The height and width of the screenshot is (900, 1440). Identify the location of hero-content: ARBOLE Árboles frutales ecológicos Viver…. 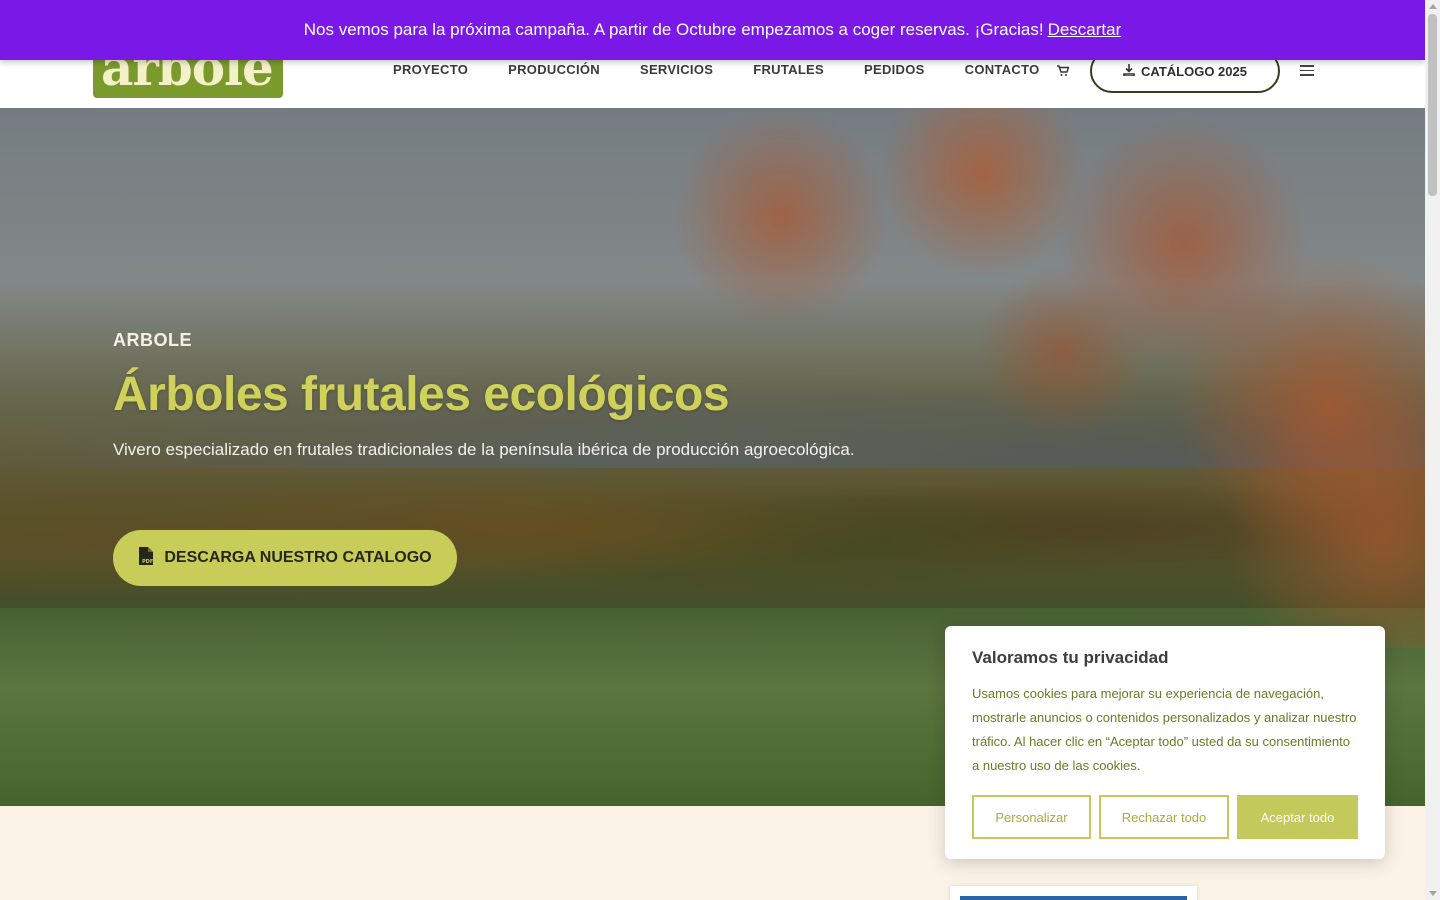
(563, 395).